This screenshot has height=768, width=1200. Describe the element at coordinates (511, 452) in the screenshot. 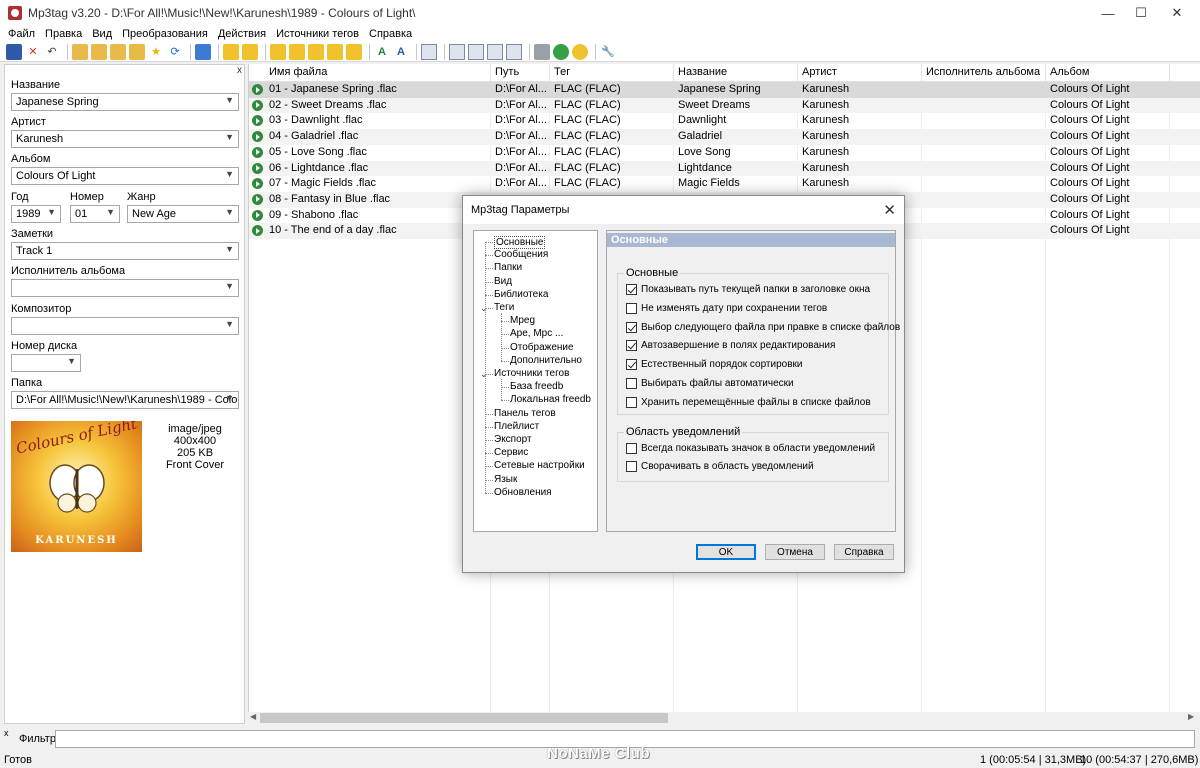

I see `tree-item: Сервис` at that location.